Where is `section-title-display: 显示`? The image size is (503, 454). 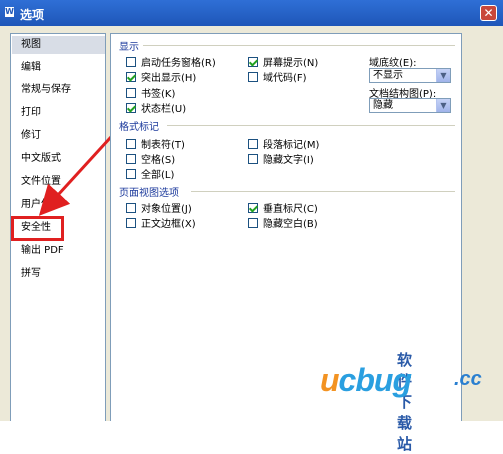
section-title-display: 显示 is located at coordinates (129, 47).